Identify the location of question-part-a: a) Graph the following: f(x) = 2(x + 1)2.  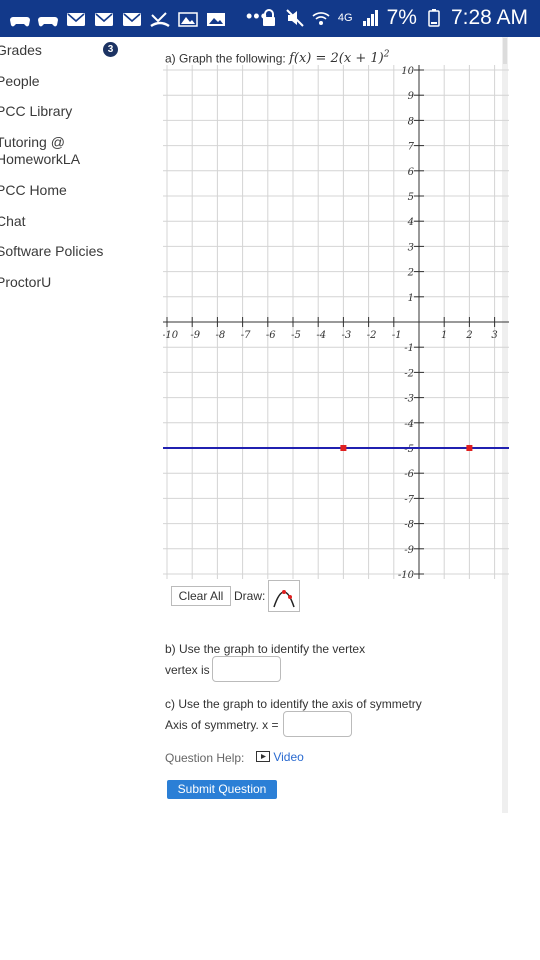
(277, 58).